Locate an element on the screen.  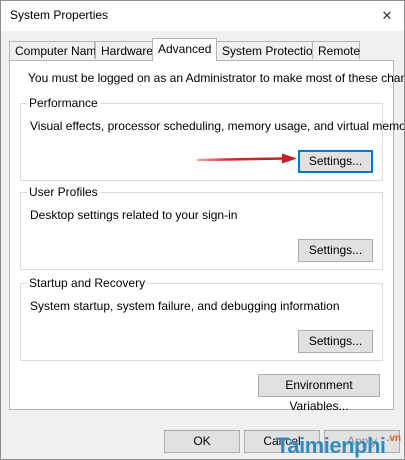
ok-button: OK is located at coordinates (202, 441).